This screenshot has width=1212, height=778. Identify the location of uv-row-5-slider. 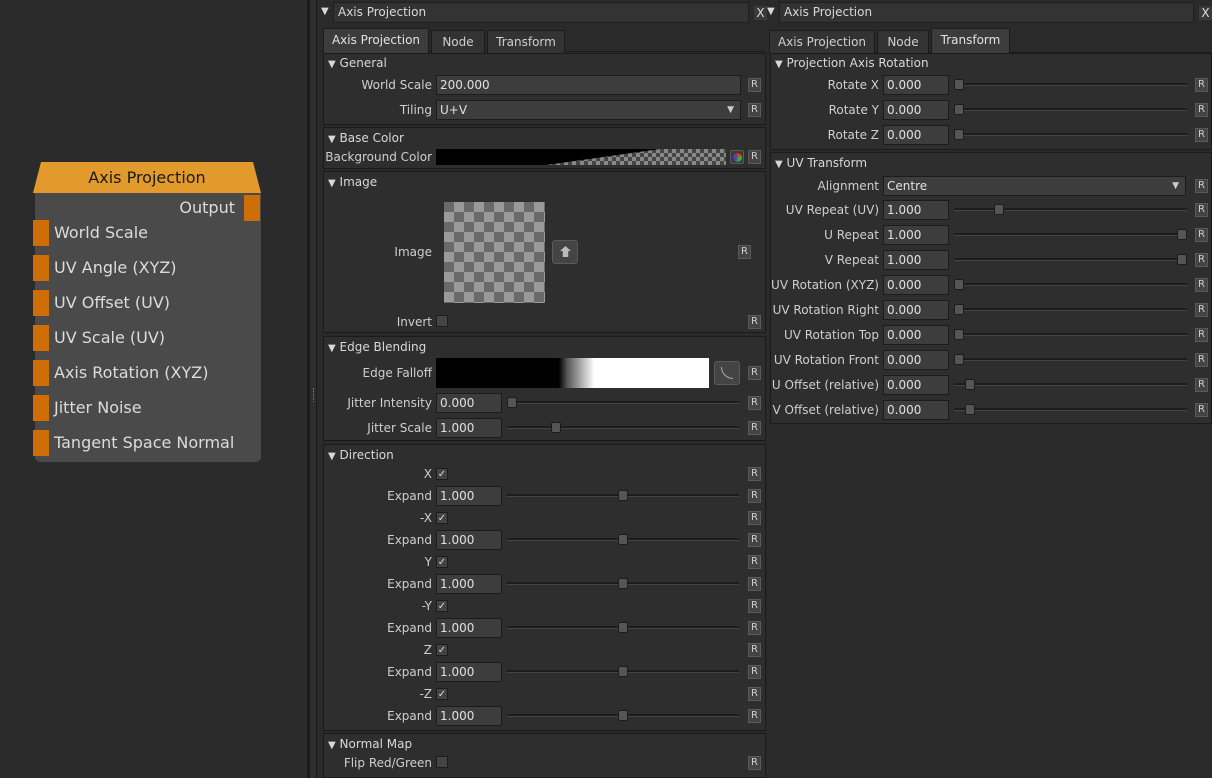
(1070, 334).